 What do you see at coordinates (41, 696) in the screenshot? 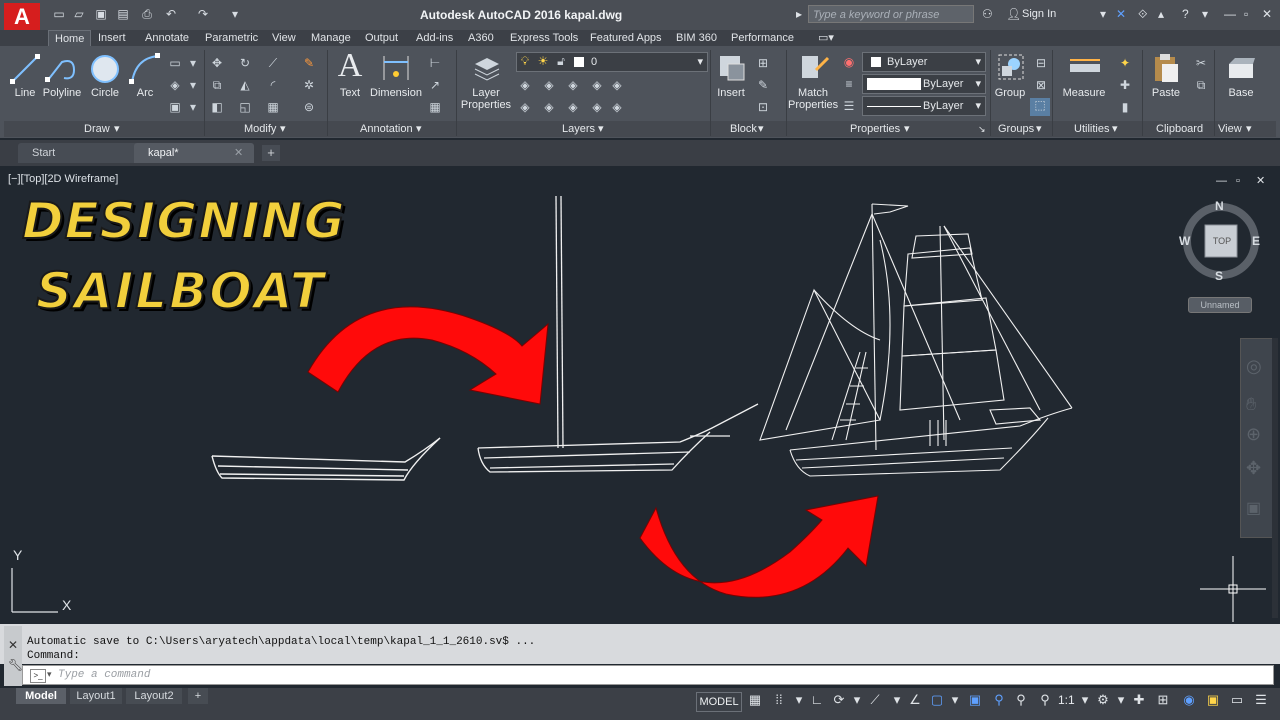
I see `tab-model: Model` at bounding box center [41, 696].